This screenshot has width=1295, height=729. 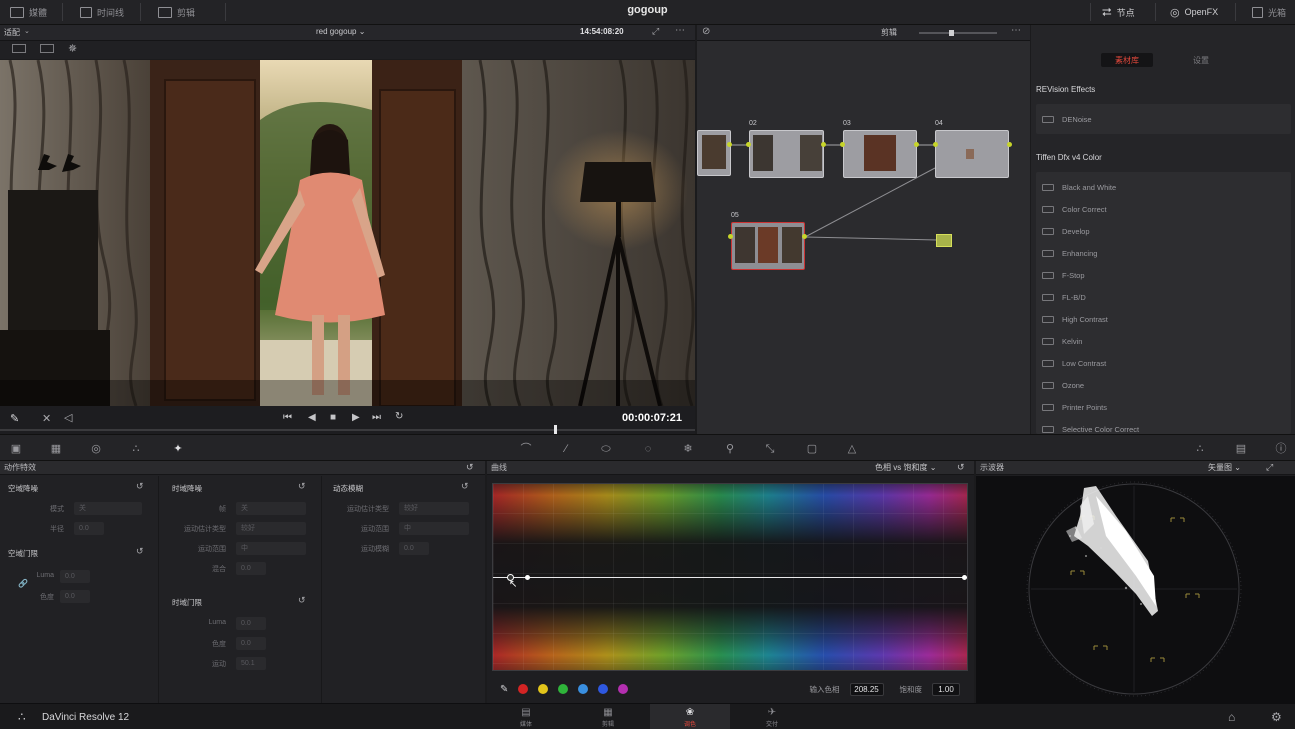 What do you see at coordinates (1224, 467) in the screenshot?
I see `scope-mode-select: 矢量图 ⌄` at bounding box center [1224, 467].